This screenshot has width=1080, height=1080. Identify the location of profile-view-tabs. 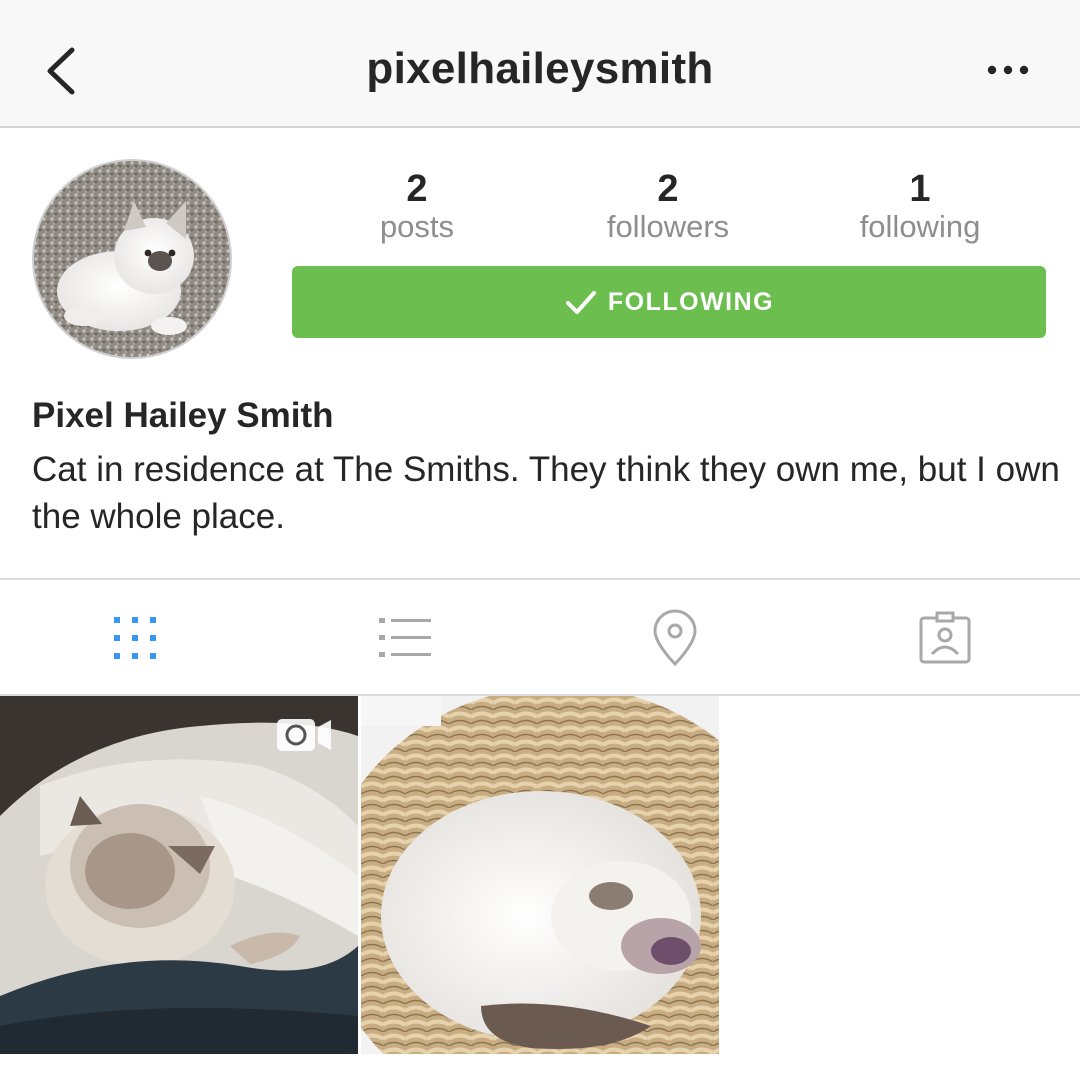
(540, 637).